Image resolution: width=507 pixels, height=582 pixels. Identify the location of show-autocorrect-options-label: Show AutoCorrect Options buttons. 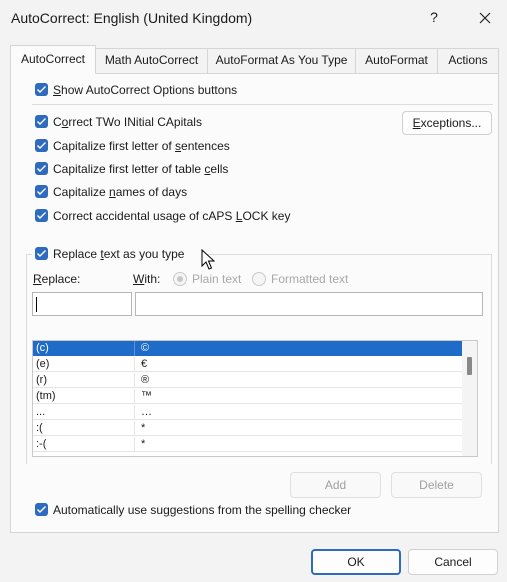
(145, 90).